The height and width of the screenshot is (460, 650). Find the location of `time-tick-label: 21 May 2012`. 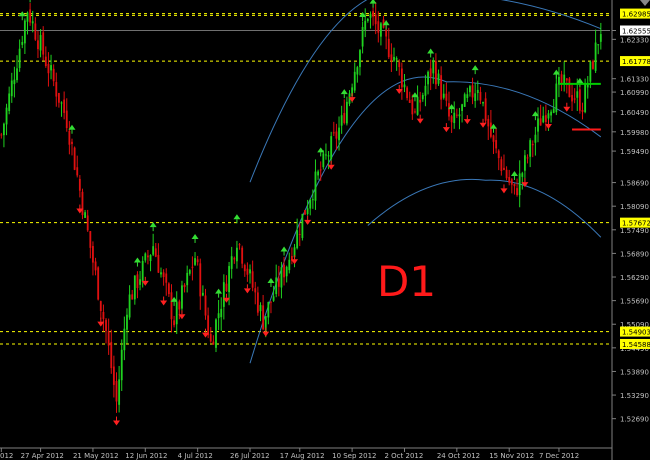

time-tick-label: 21 May 2012 is located at coordinates (96, 456).